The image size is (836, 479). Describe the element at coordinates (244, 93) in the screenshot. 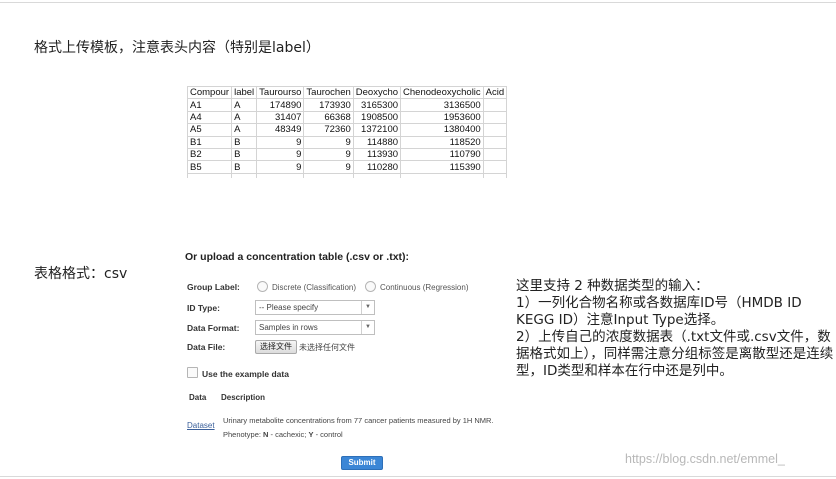

I see `sheet-cell: label` at that location.